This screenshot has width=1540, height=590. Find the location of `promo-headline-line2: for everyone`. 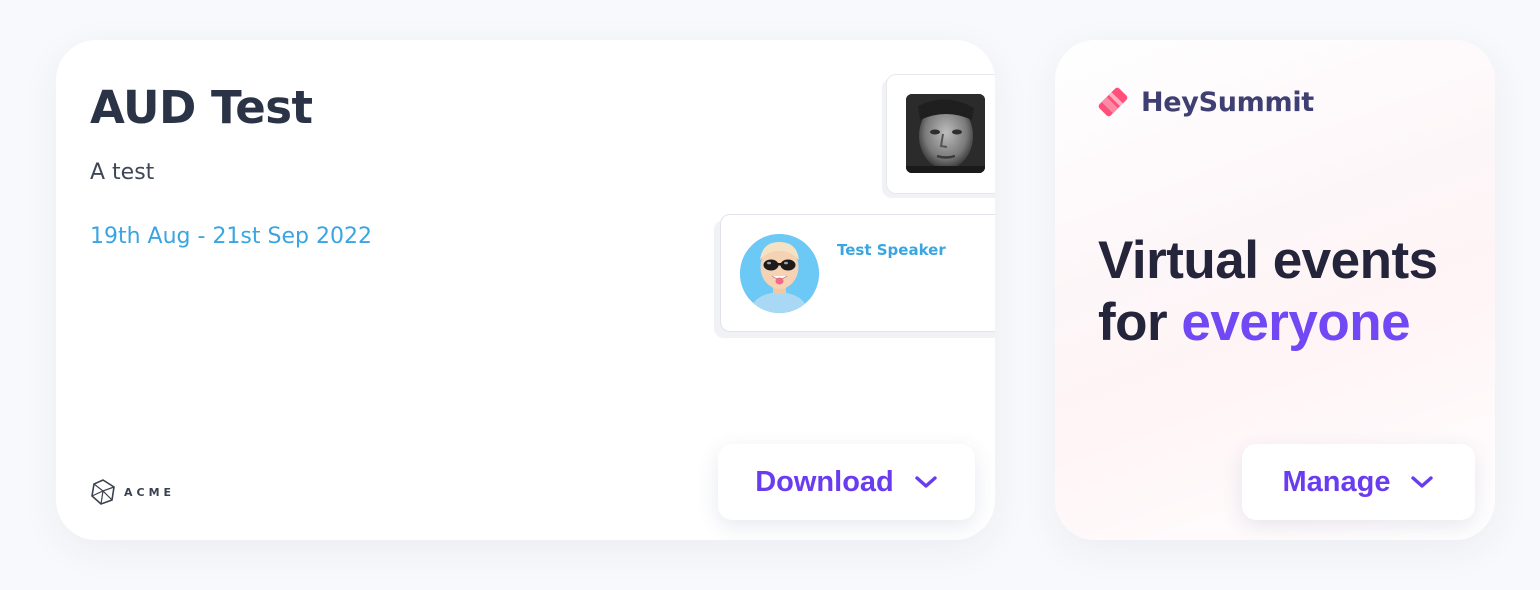

promo-headline-line2: for everyone is located at coordinates (1268, 323).